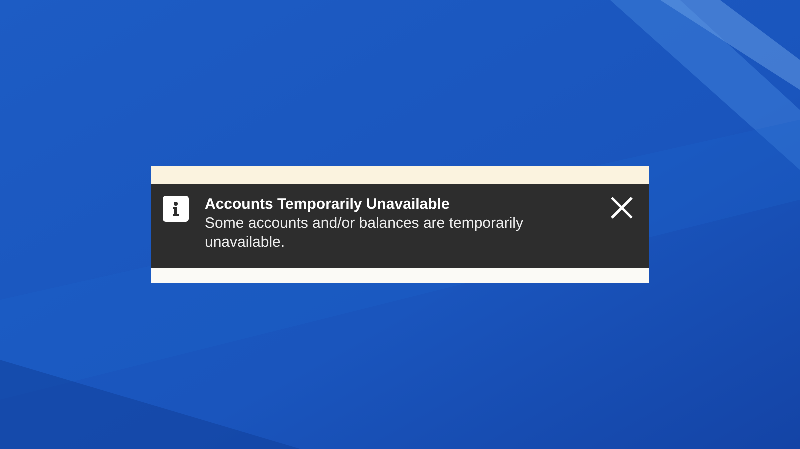 This screenshot has height=449, width=800. Describe the element at coordinates (328, 205) in the screenshot. I see `alert-title: Accounts Temporarily Unavailable` at that location.